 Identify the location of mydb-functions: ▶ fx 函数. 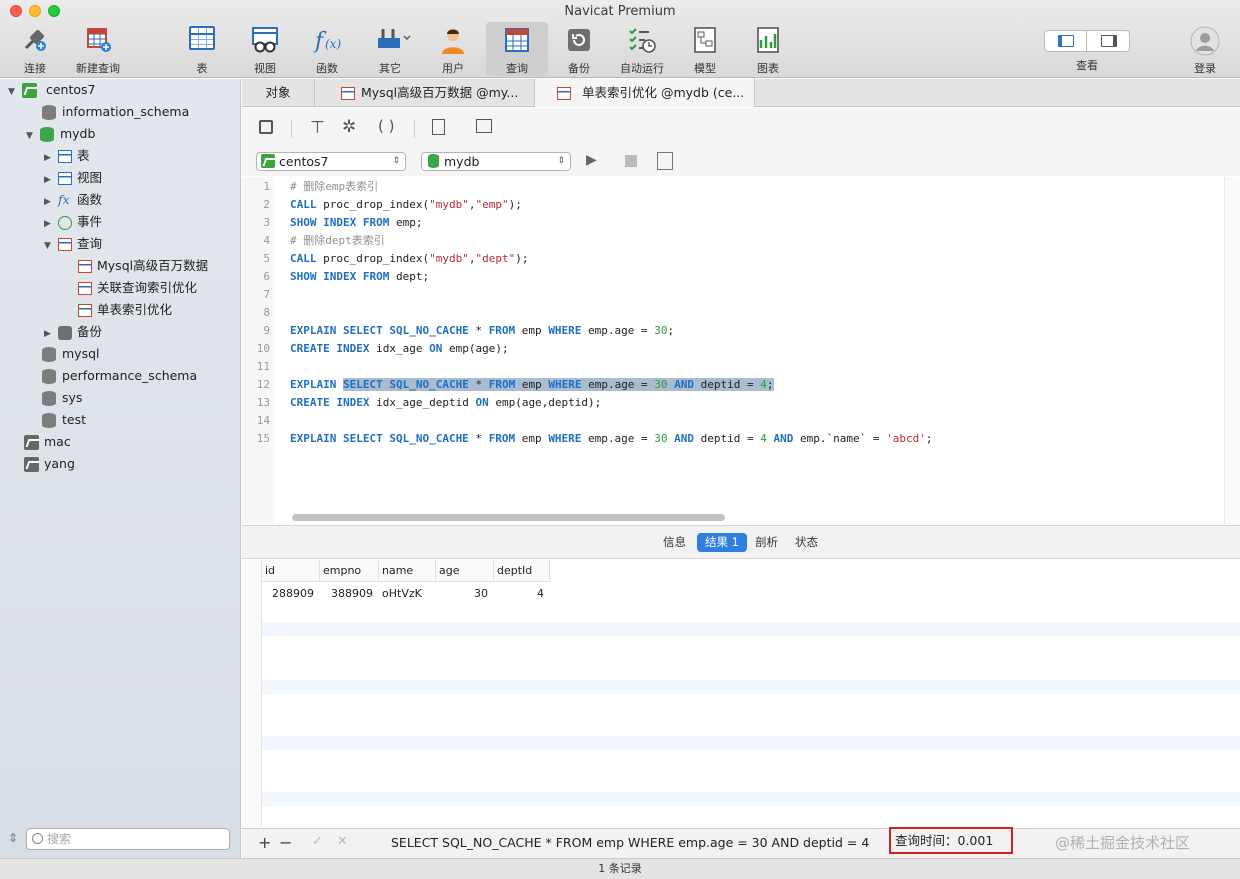
(73, 200).